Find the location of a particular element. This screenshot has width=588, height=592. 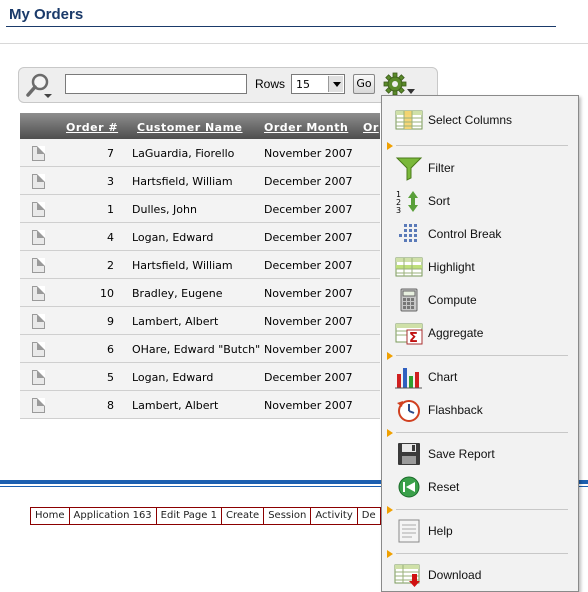

menu-item-highlight: Highlight is located at coordinates (480, 267).